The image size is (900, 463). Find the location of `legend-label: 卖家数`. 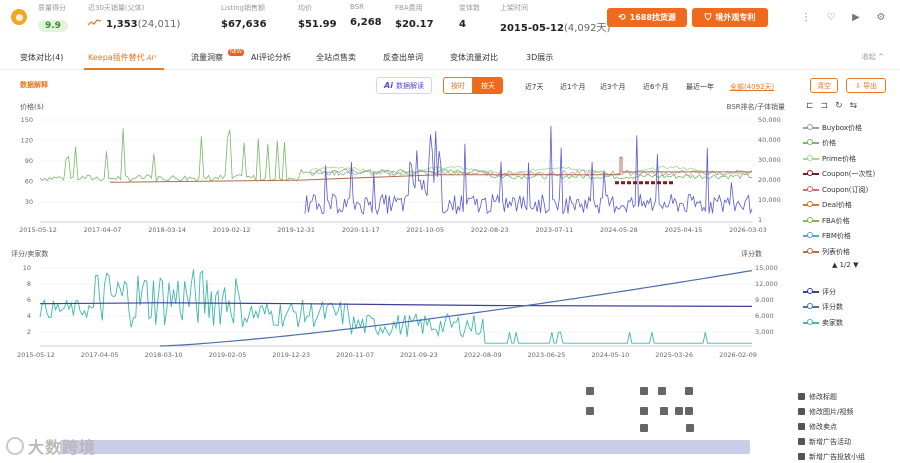

legend-label: 卖家数 is located at coordinates (832, 322).